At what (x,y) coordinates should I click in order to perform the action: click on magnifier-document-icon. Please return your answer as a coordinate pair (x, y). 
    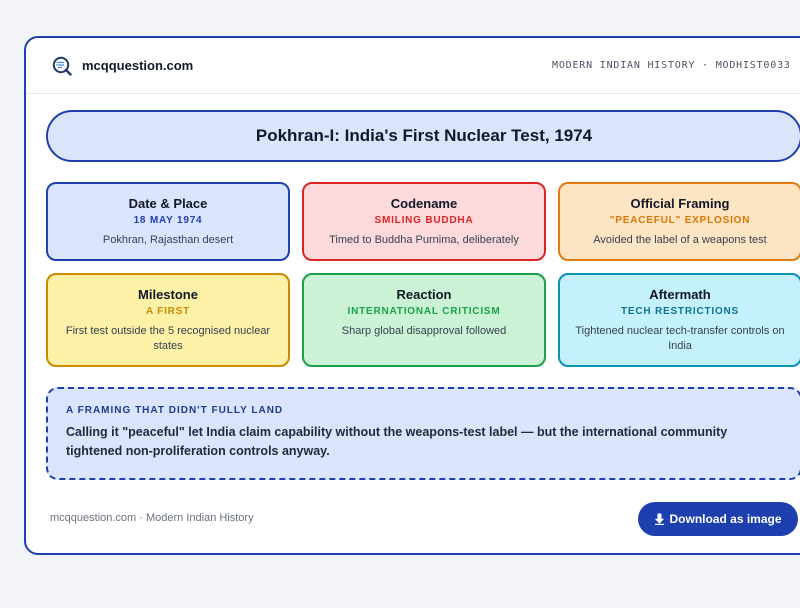
    Looking at the image, I should click on (62, 66).